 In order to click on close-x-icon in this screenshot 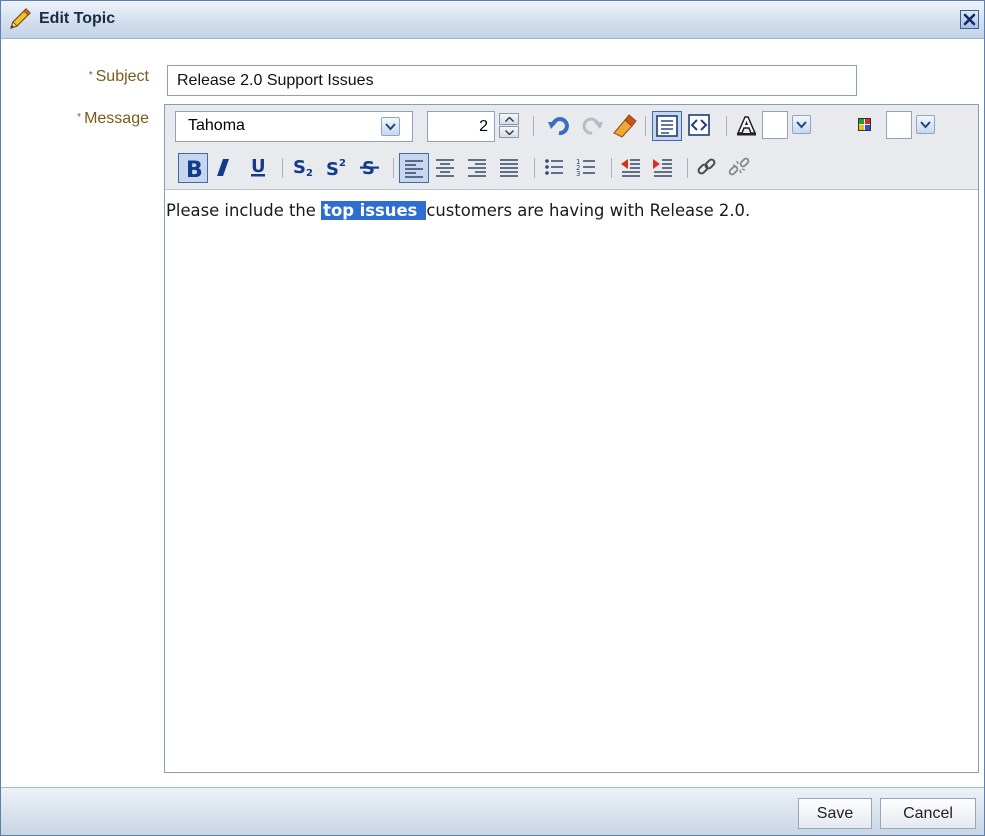, I will do `click(969, 19)`.